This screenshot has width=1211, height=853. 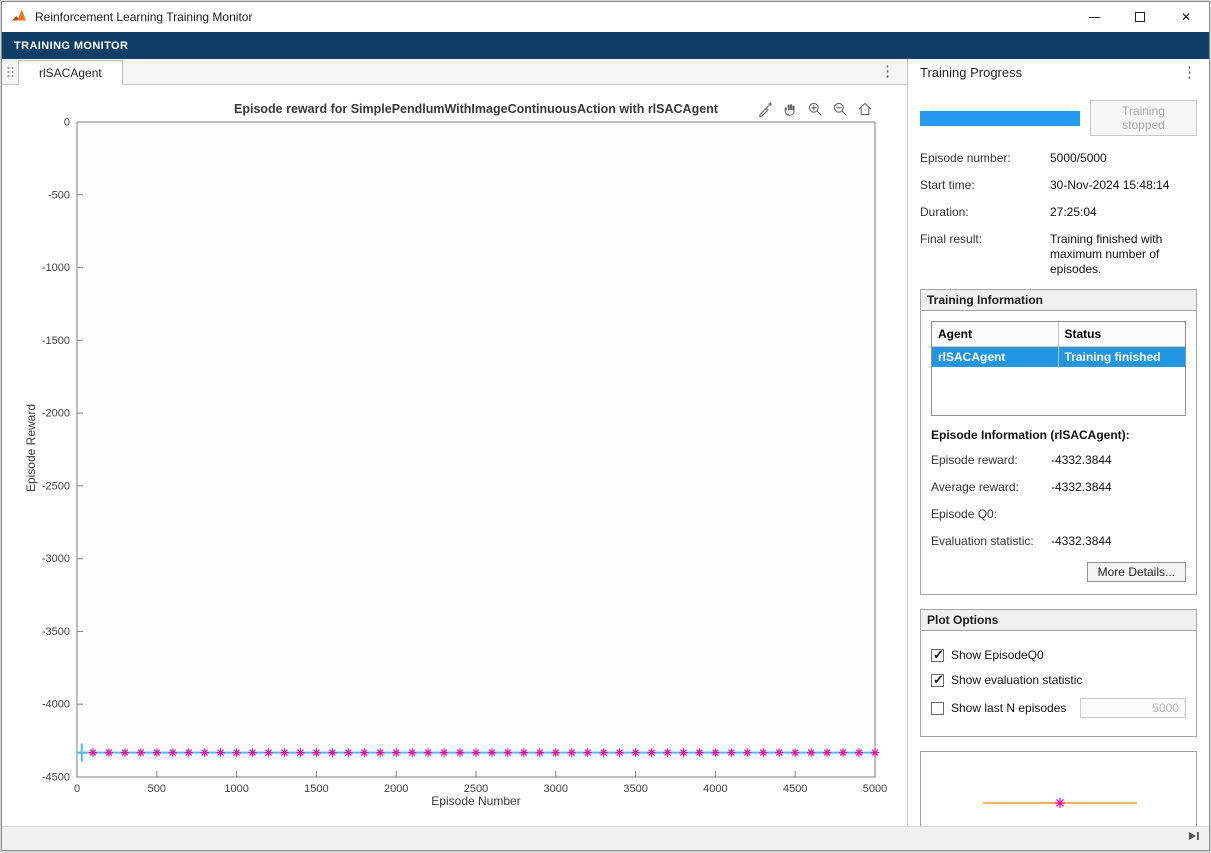 What do you see at coordinates (964, 514) in the screenshot?
I see `field-label: Episode Q0:` at bounding box center [964, 514].